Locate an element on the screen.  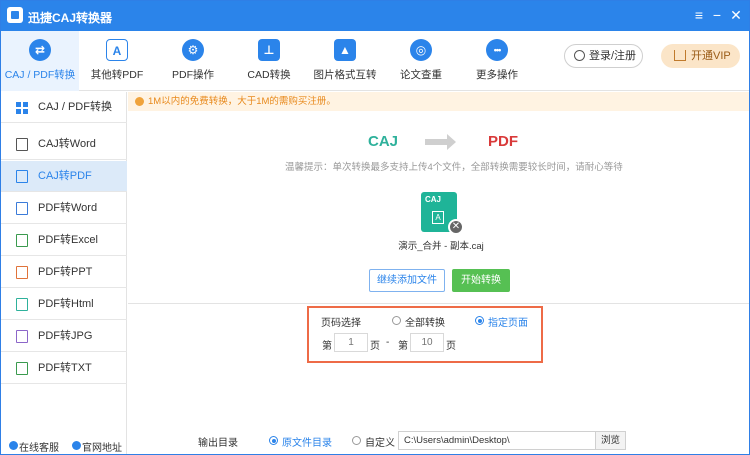
all-pages-label: 全部转换 is located at coordinates (425, 321).